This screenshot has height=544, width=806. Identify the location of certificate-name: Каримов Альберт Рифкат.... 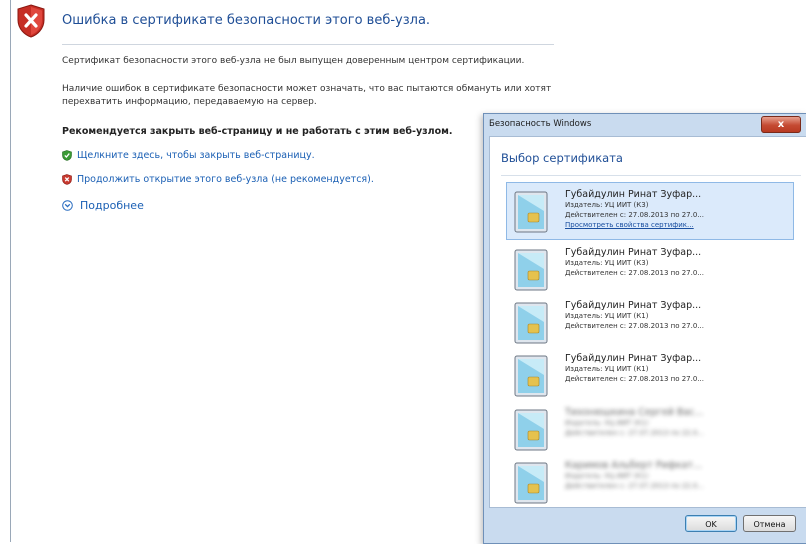
(634, 465).